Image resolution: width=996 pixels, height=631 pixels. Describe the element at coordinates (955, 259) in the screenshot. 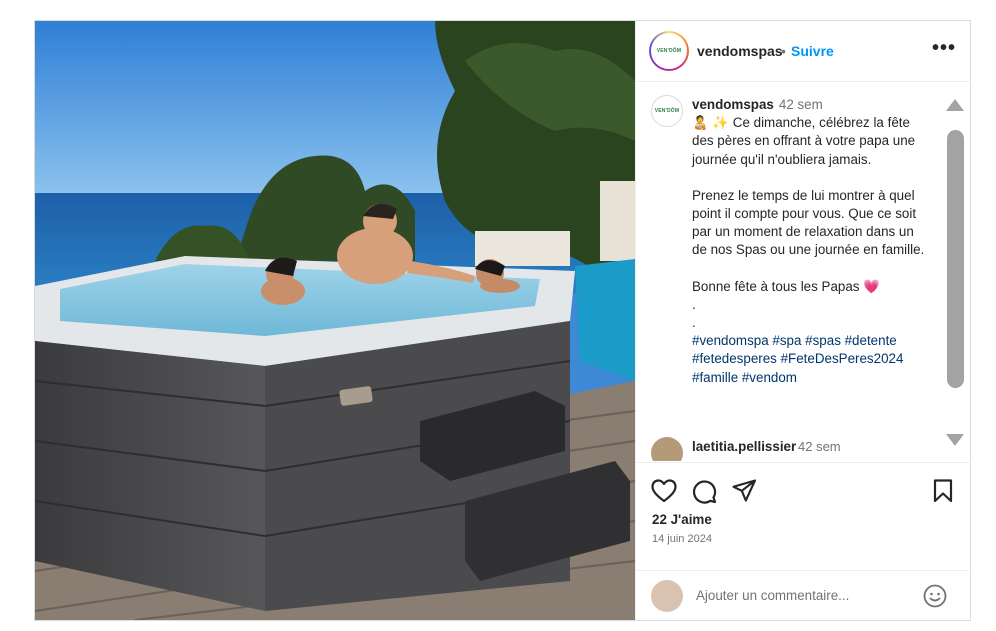

I see `scrollbar-thumb` at that location.